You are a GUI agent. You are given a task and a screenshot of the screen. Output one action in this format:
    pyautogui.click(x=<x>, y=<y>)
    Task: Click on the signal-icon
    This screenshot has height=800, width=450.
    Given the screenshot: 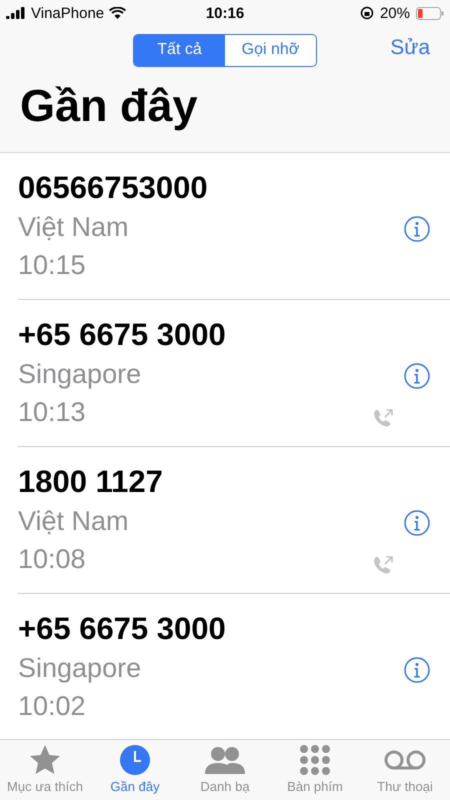 What is the action you would take?
    pyautogui.click(x=16, y=13)
    